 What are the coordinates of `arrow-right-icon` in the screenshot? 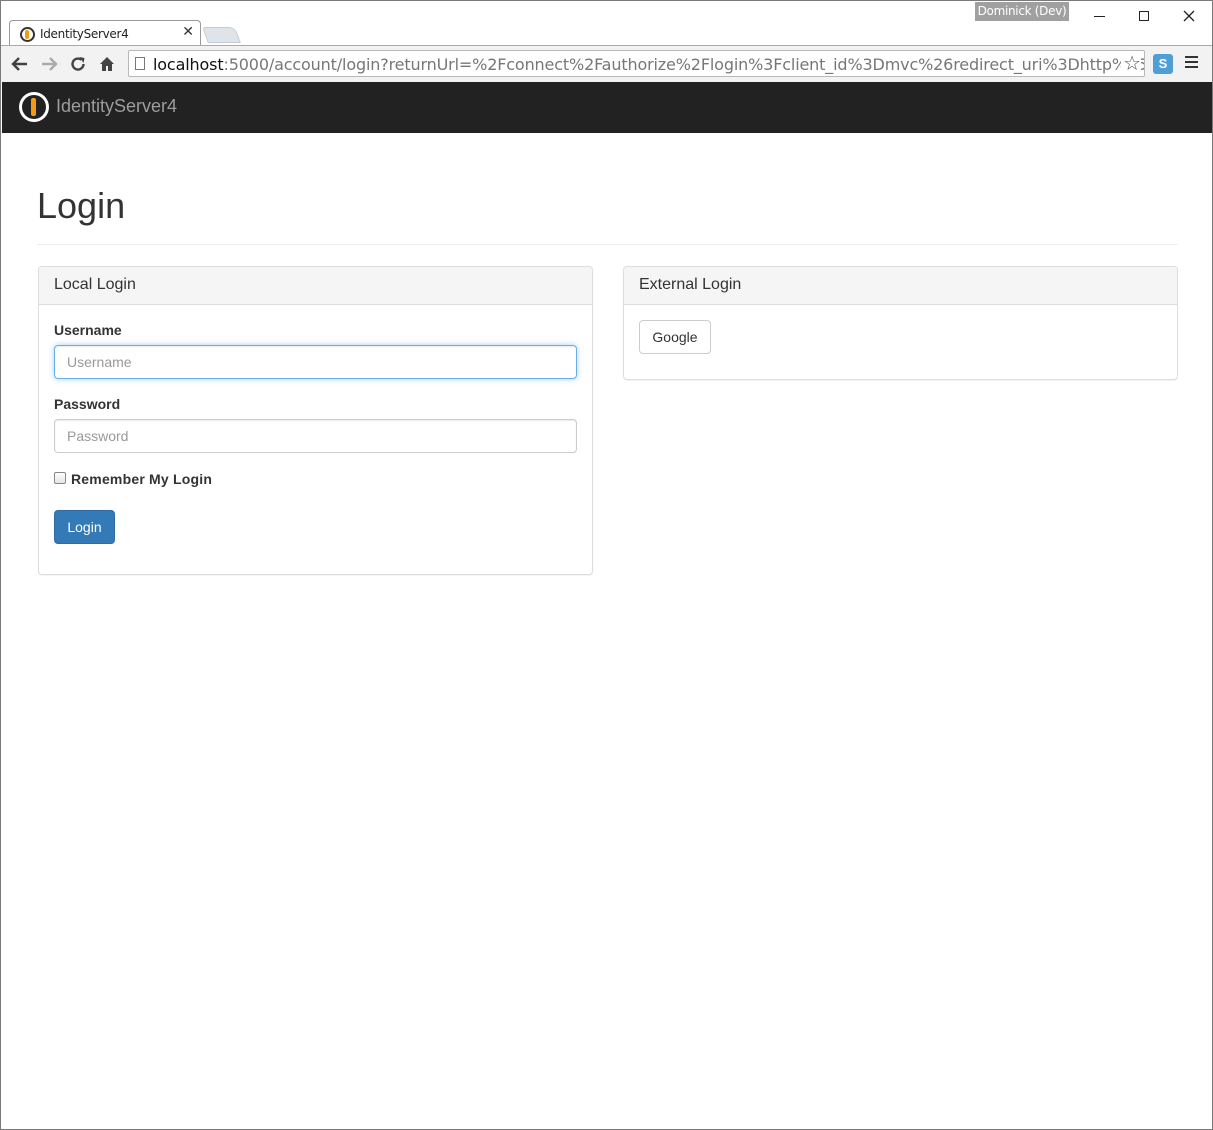 It's located at (50, 64).